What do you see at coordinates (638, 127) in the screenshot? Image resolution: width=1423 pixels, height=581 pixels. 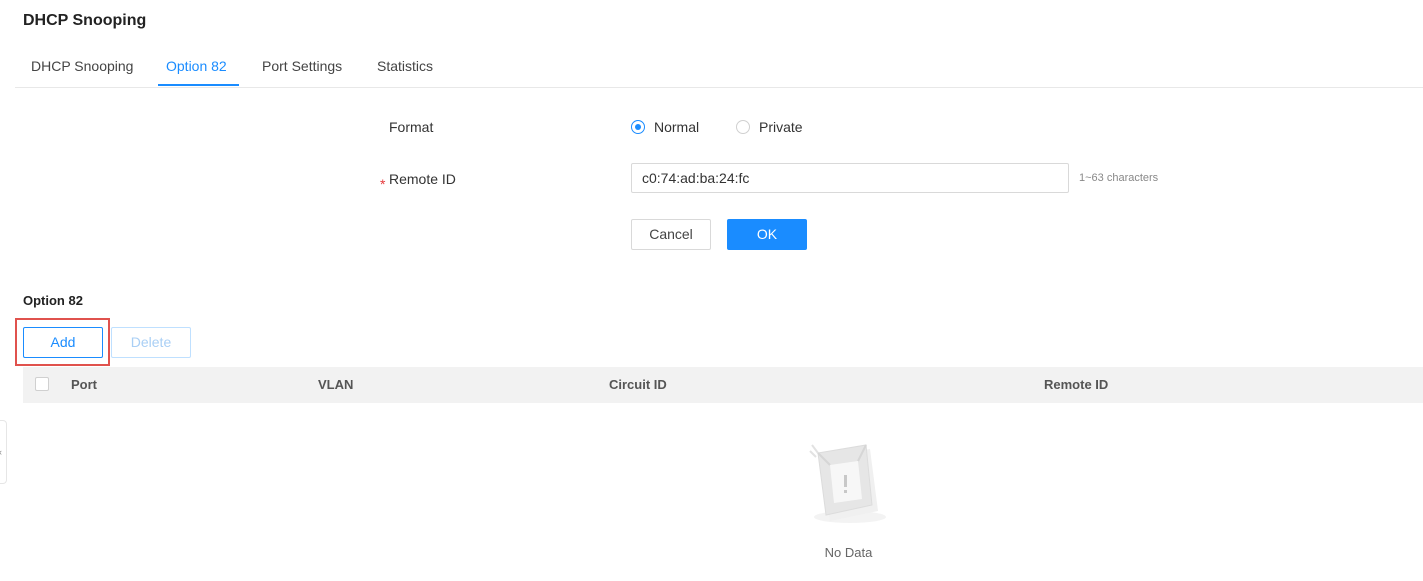 I see `radio-checked-icon` at bounding box center [638, 127].